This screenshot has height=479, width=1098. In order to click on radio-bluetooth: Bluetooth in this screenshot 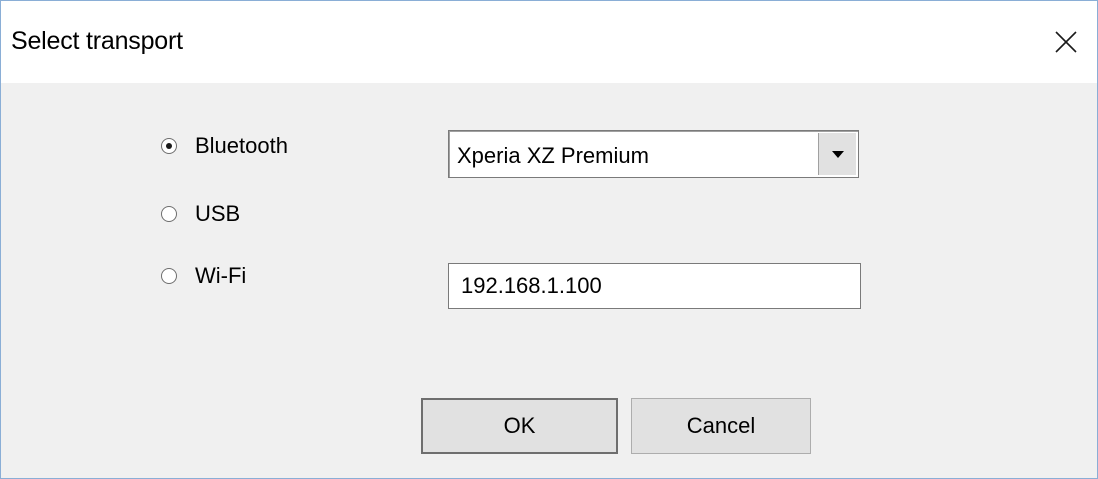, I will do `click(224, 146)`.